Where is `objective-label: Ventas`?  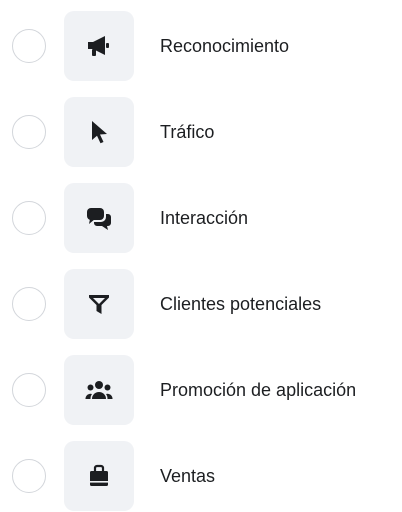 objective-label: Ventas is located at coordinates (188, 476).